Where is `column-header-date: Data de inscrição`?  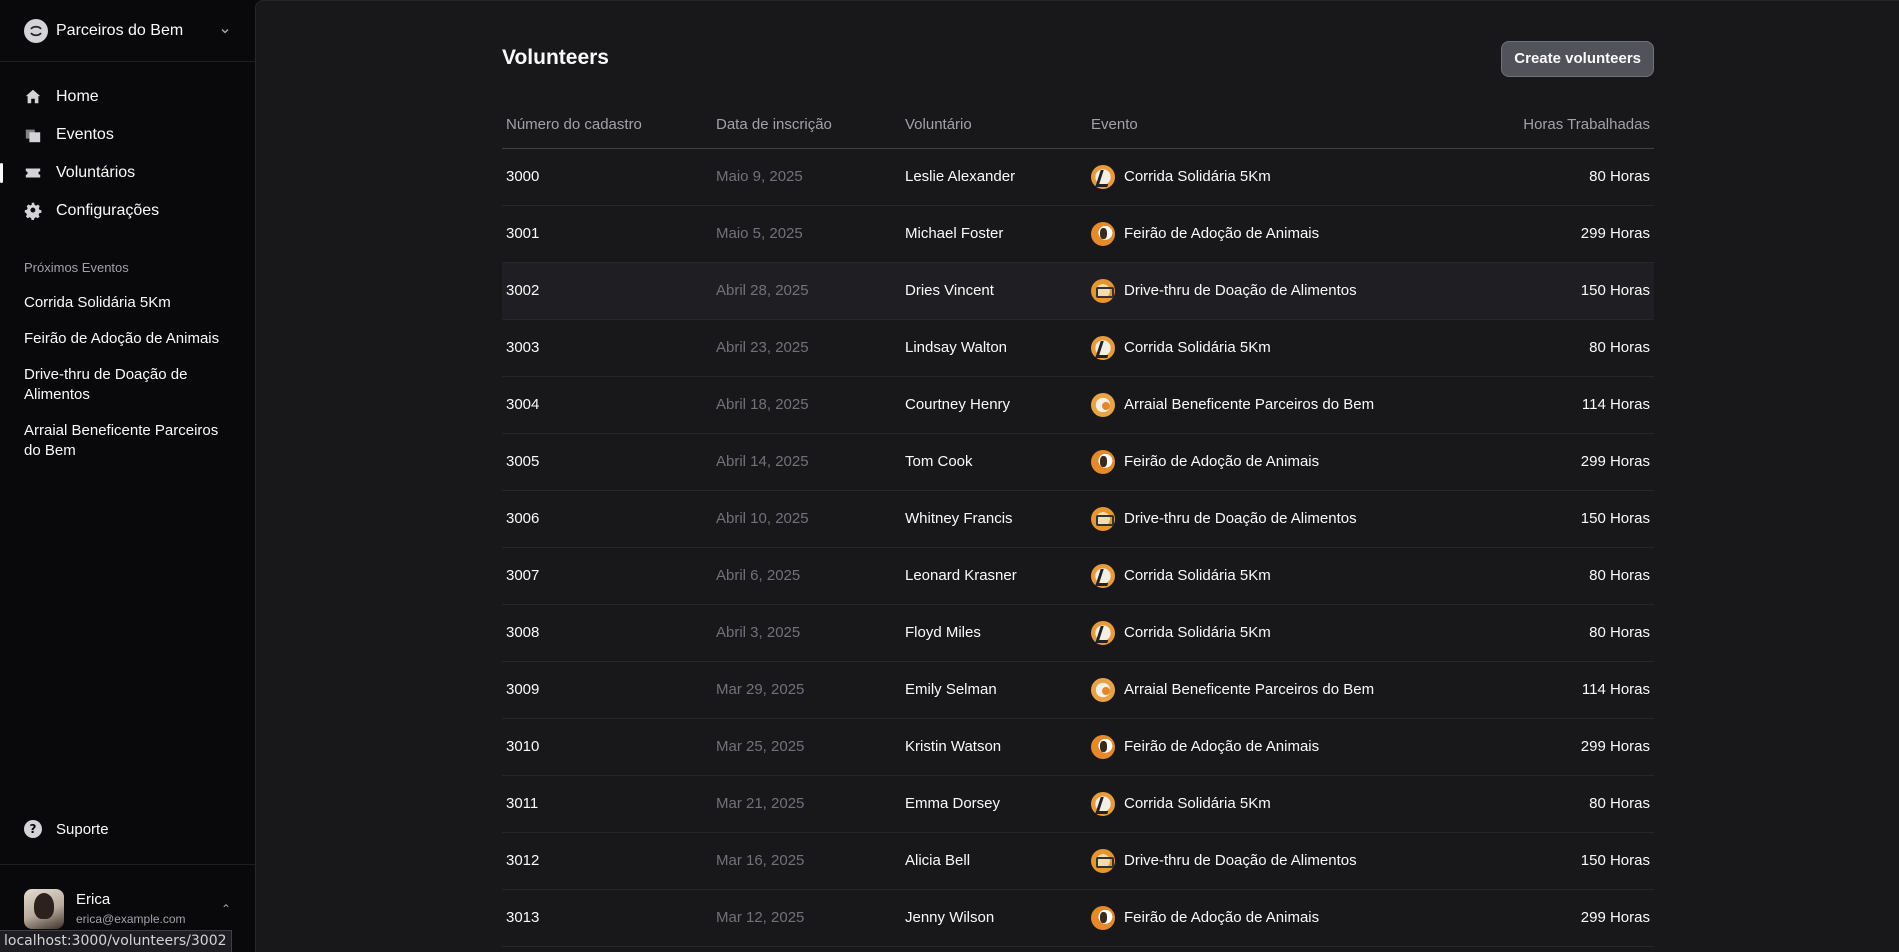 column-header-date: Data de inscrição is located at coordinates (806, 132).